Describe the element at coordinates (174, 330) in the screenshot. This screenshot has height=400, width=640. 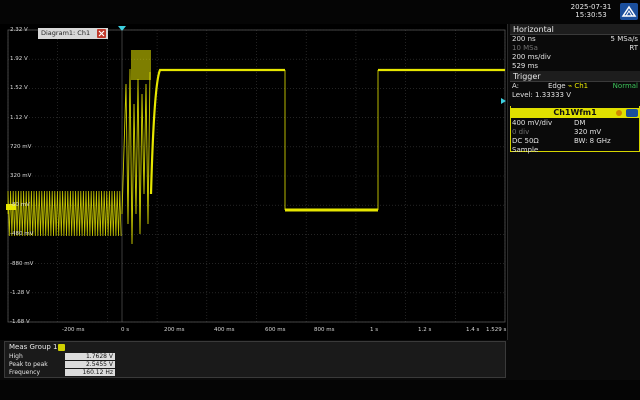
I see `x-tick-label: 200 ms` at that location.